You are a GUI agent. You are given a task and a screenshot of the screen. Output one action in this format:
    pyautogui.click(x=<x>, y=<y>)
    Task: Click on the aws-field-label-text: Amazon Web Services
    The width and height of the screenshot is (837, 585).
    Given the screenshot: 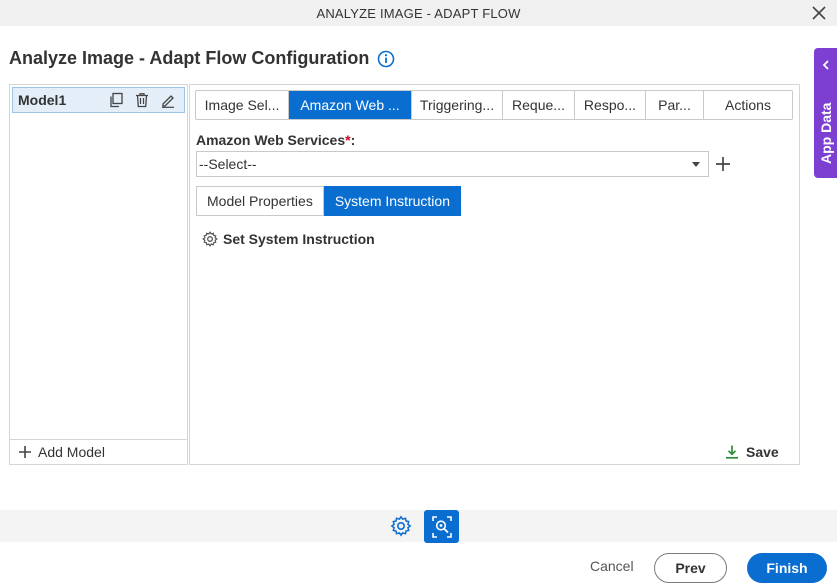 What is the action you would take?
    pyautogui.click(x=271, y=140)
    